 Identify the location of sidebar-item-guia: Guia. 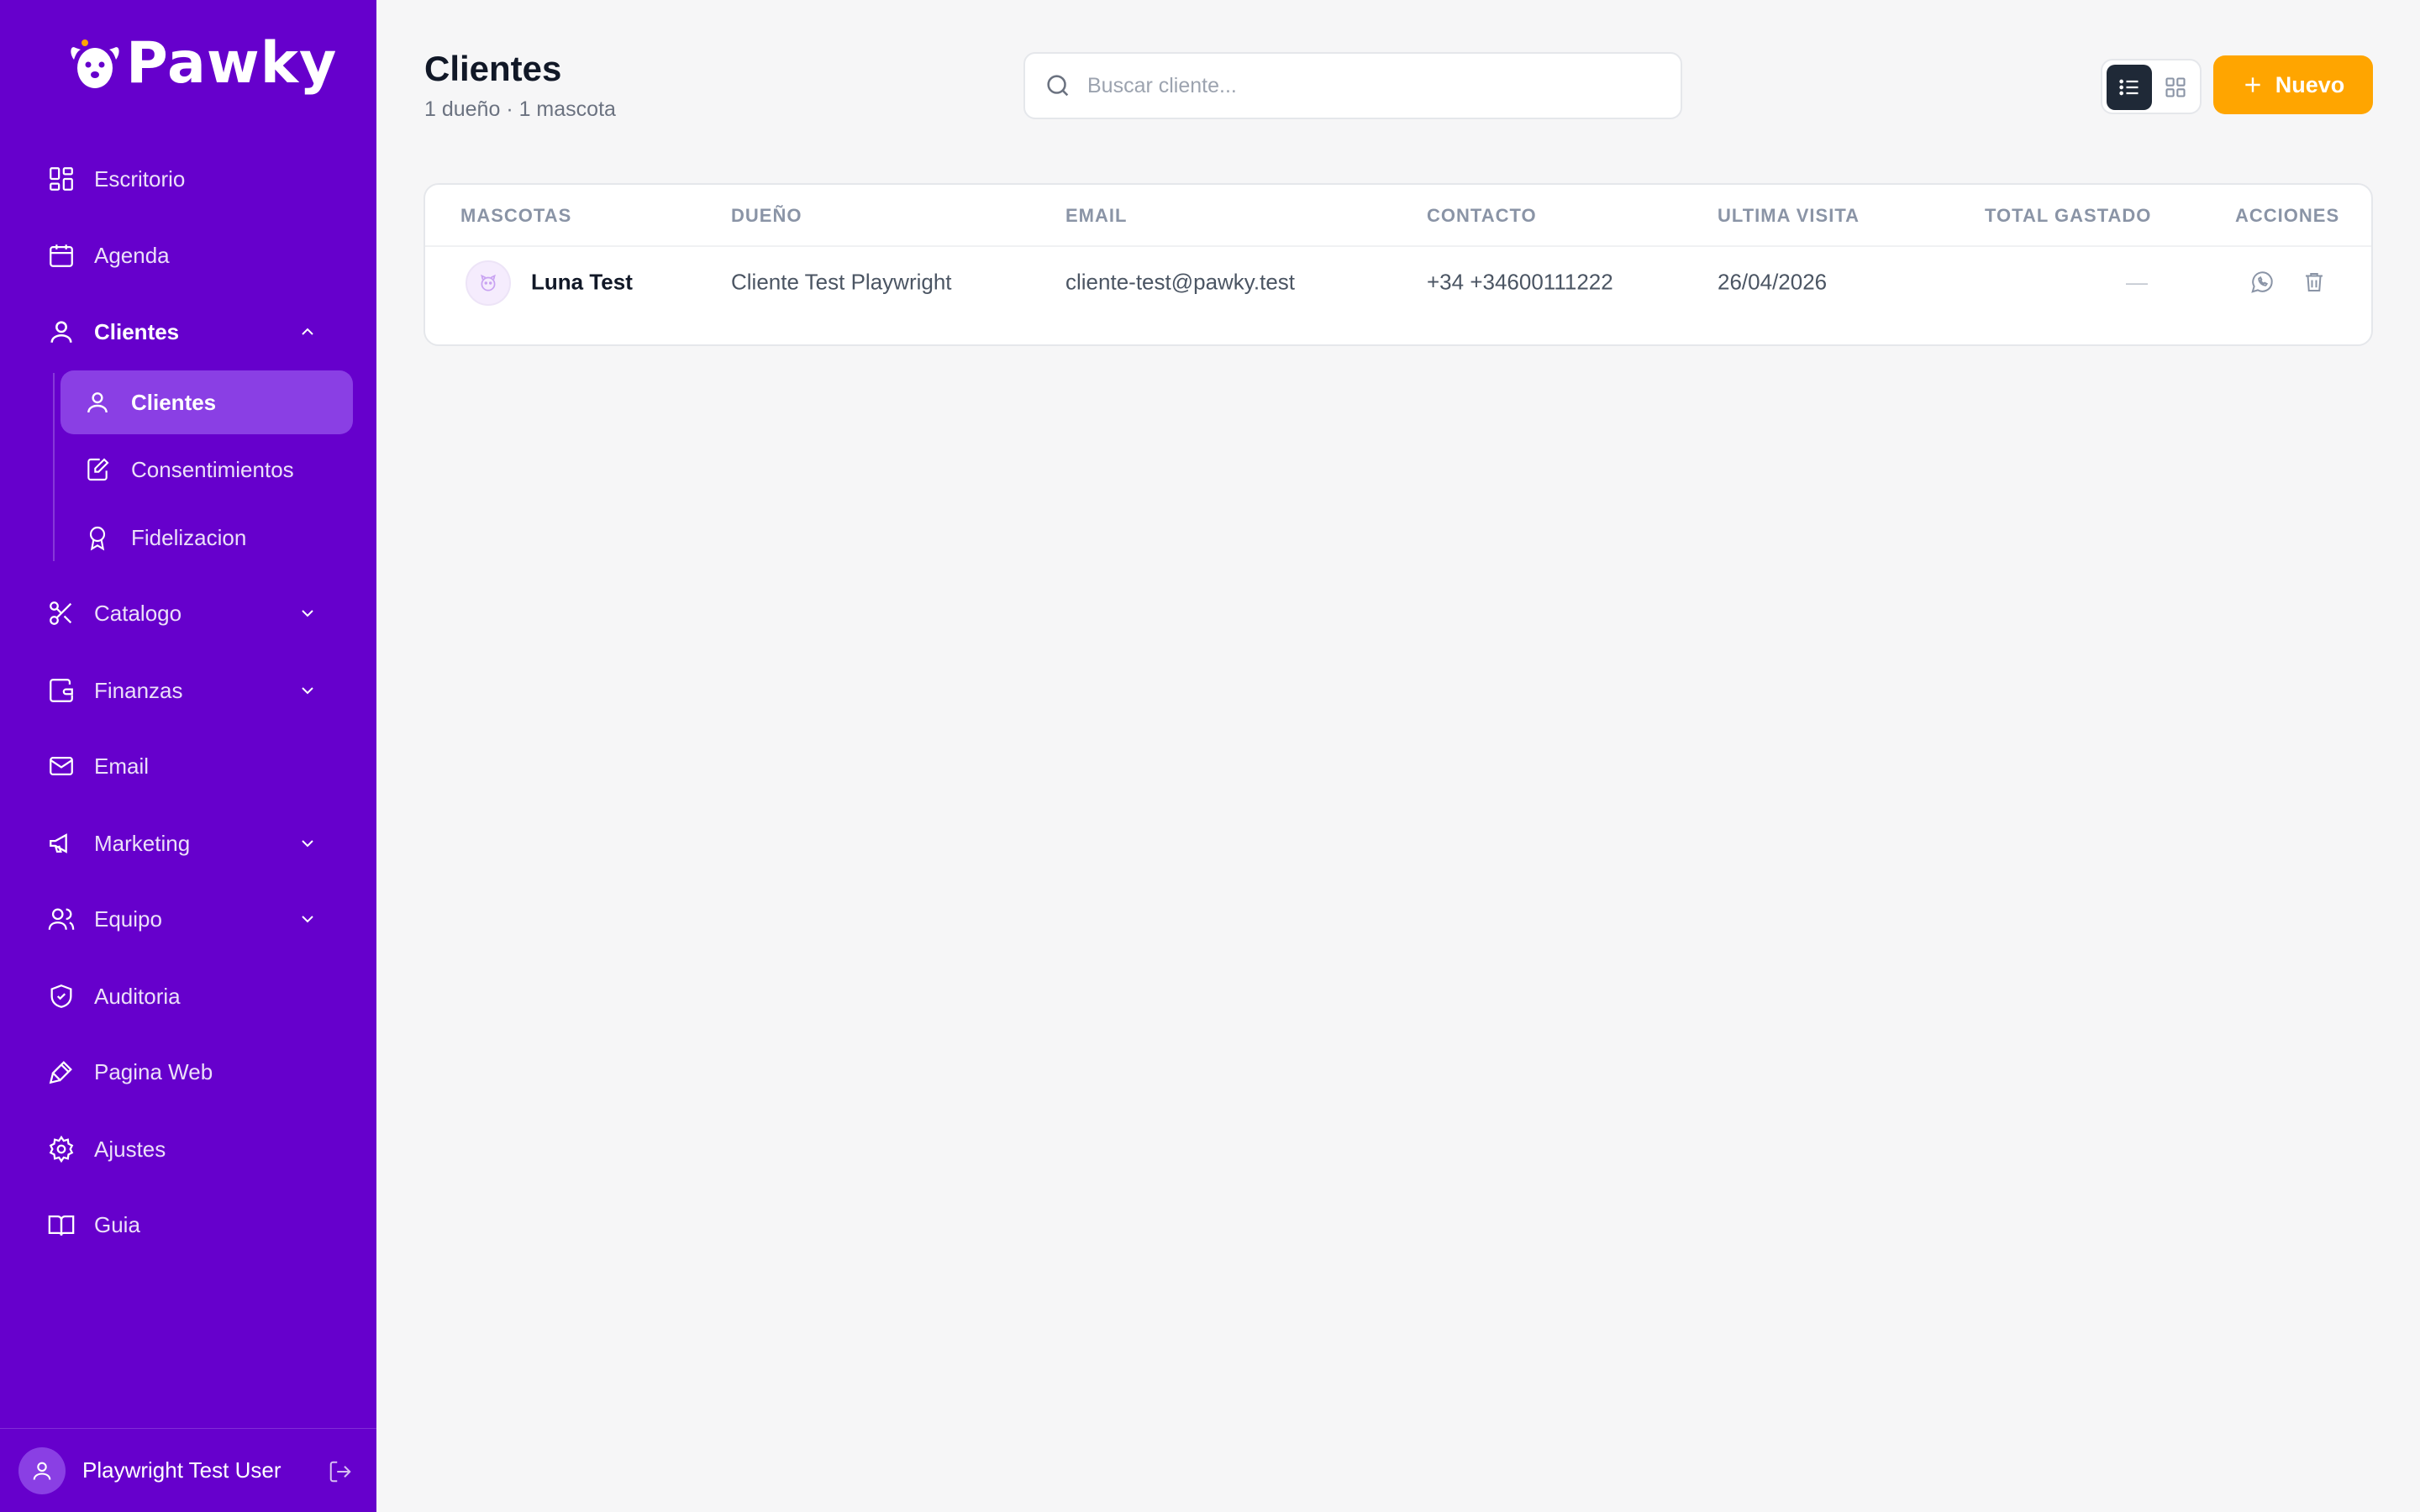
(188, 1224).